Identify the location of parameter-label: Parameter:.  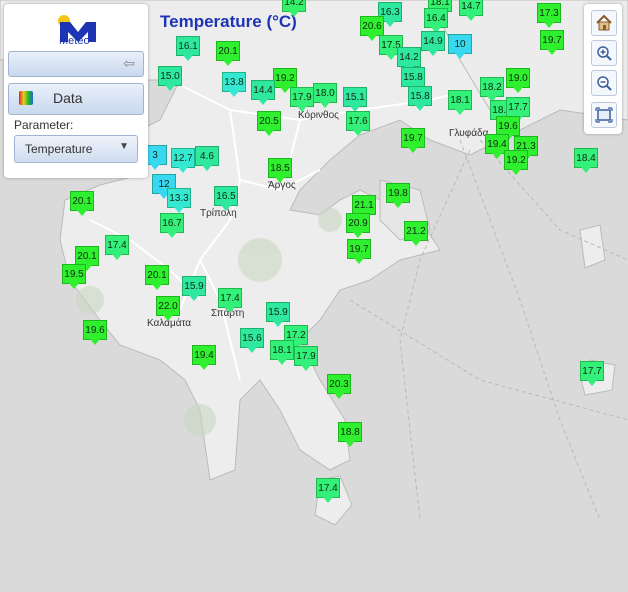
(44, 125).